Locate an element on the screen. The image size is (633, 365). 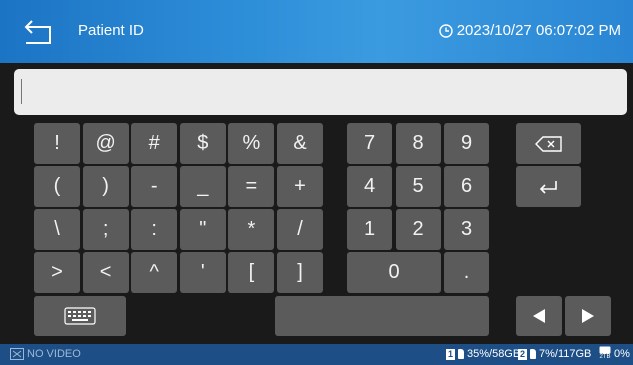
symbol-key: + is located at coordinates (300, 186).